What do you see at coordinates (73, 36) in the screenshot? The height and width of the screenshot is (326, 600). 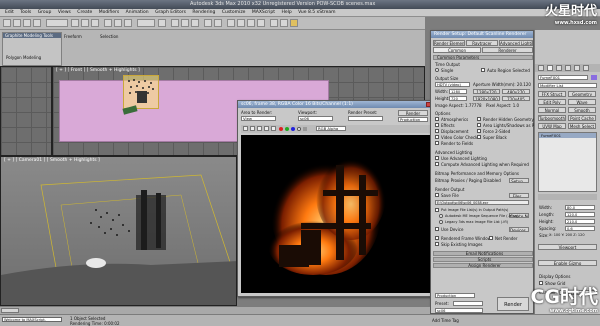 I see `freeform-tab: Freeform` at bounding box center [73, 36].